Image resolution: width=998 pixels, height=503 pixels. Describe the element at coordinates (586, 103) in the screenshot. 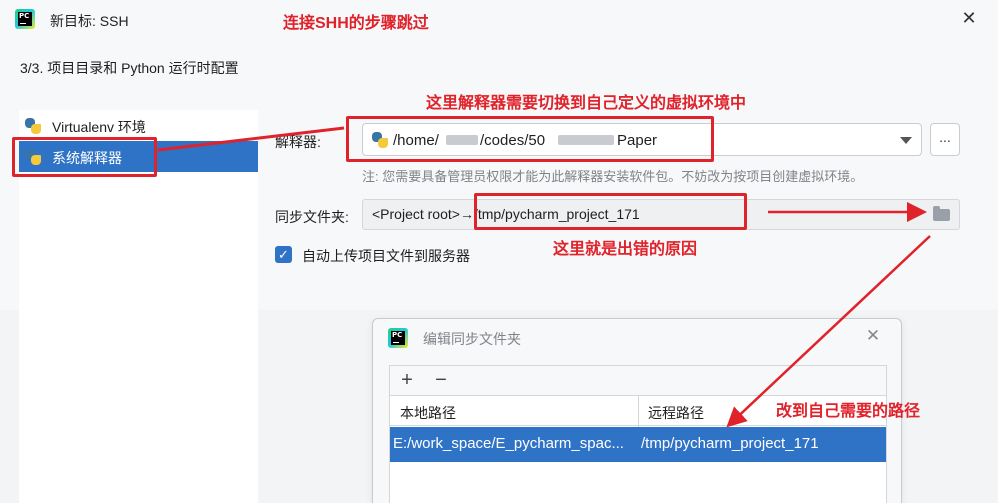

I see `annotation-switch-interpreter: 这里解释器需要切换到自己定义的虚拟环境中` at that location.